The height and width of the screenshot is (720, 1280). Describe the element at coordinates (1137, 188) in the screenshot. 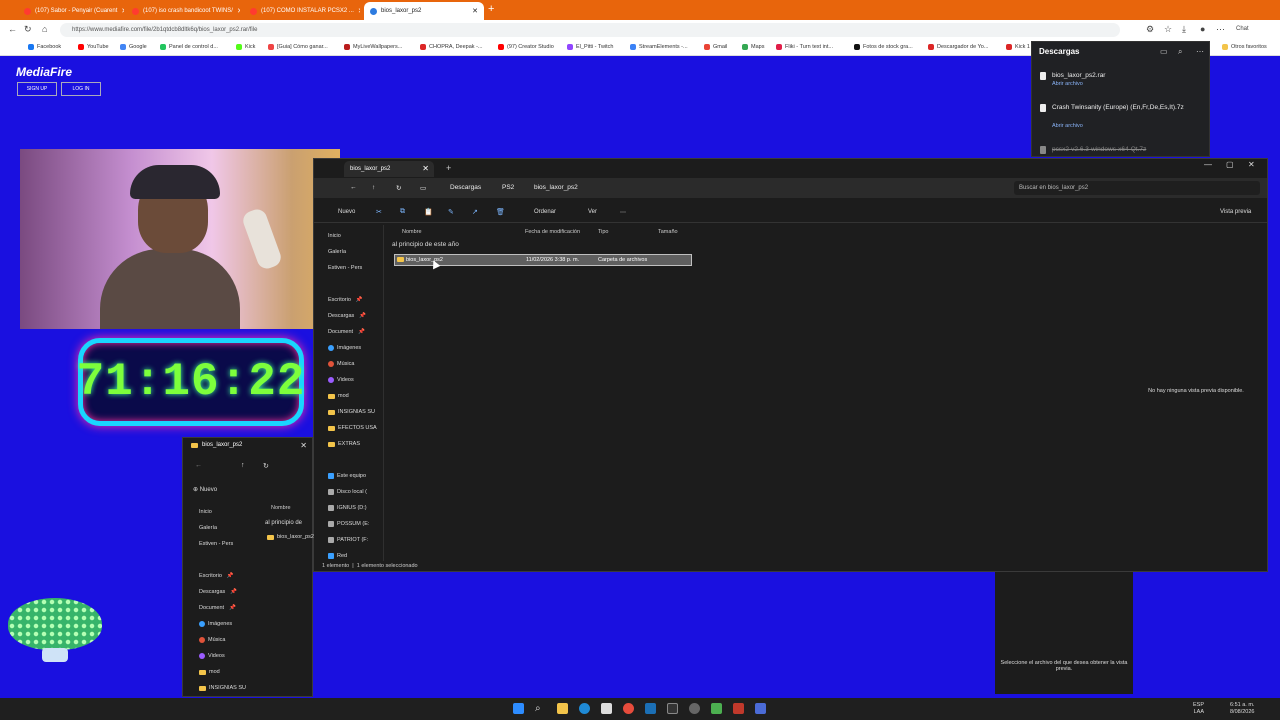

I see `explorer-search-input: Buscar en bios_laxor_ps2` at that location.